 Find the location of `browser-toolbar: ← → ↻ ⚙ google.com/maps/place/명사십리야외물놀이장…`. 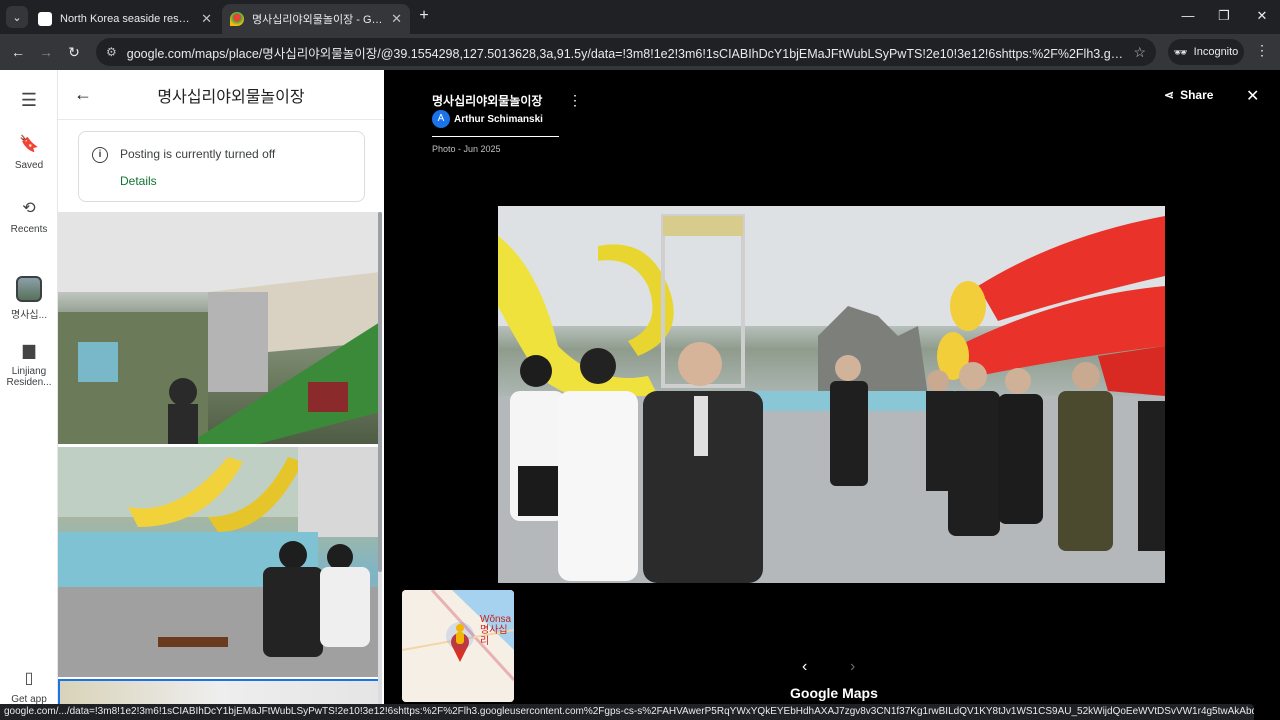

browser-toolbar: ← → ↻ ⚙ google.com/maps/place/명사십리야외물놀이장… is located at coordinates (640, 52).